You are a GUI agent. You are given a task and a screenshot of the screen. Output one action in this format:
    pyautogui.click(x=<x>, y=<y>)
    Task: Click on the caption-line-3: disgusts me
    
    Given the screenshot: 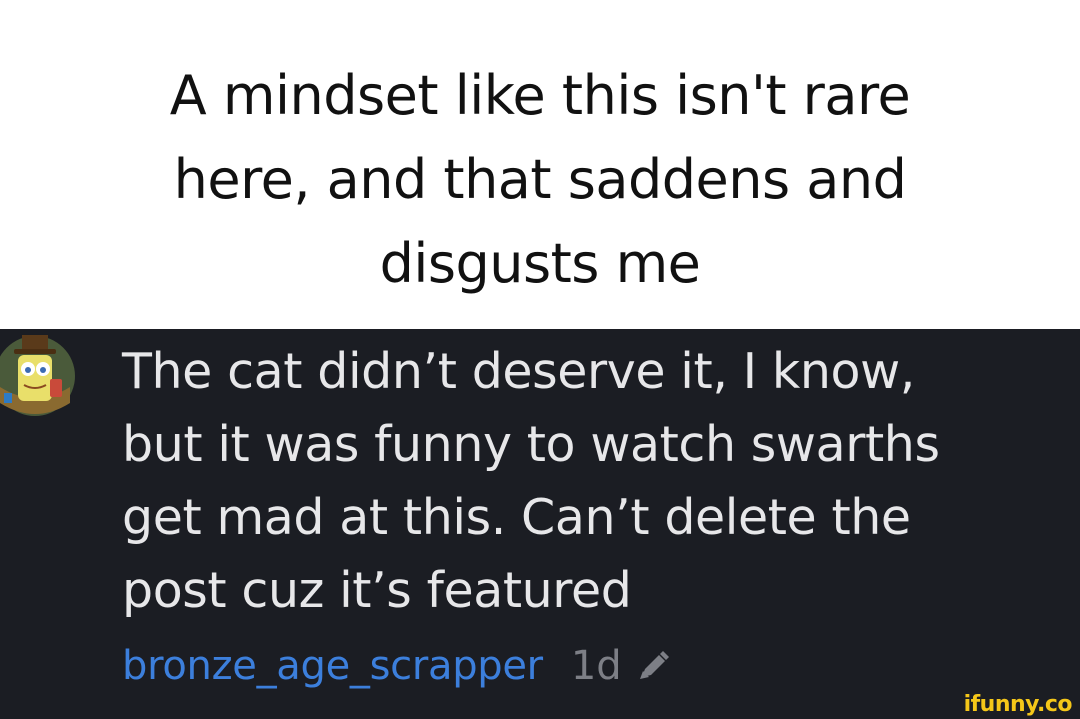 What is the action you would take?
    pyautogui.click(x=540, y=263)
    